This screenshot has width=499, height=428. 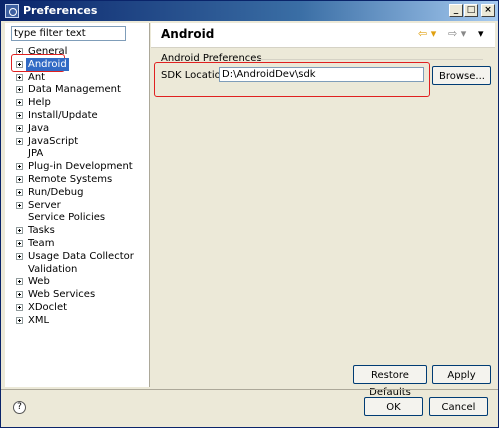 What do you see at coordinates (39, 282) in the screenshot?
I see `tree-item-label: Web` at bounding box center [39, 282].